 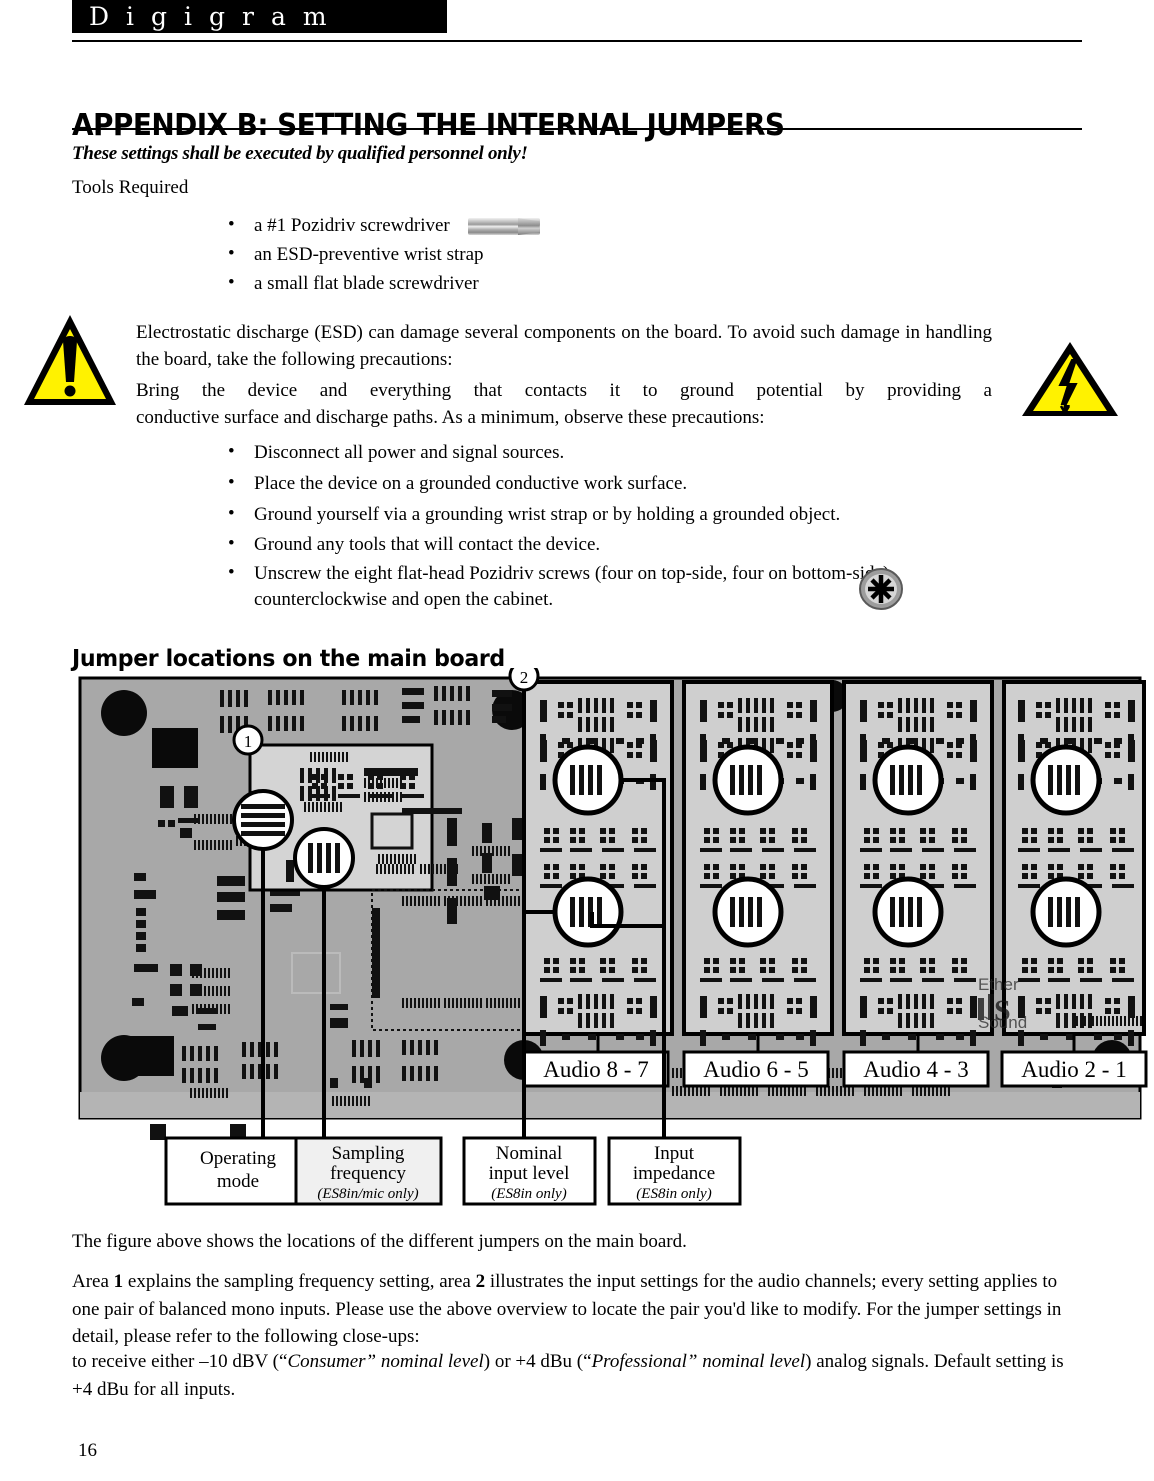 I want to click on svg-text: mode, so click(x=238, y=1181).